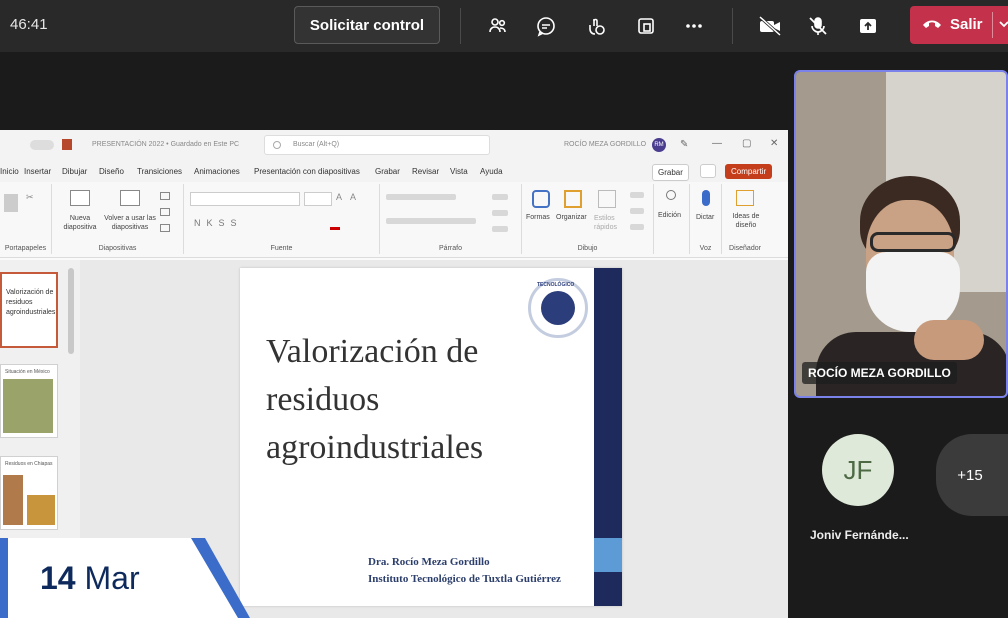  What do you see at coordinates (500, 229) in the screenshot?
I see `smartart-button` at bounding box center [500, 229].